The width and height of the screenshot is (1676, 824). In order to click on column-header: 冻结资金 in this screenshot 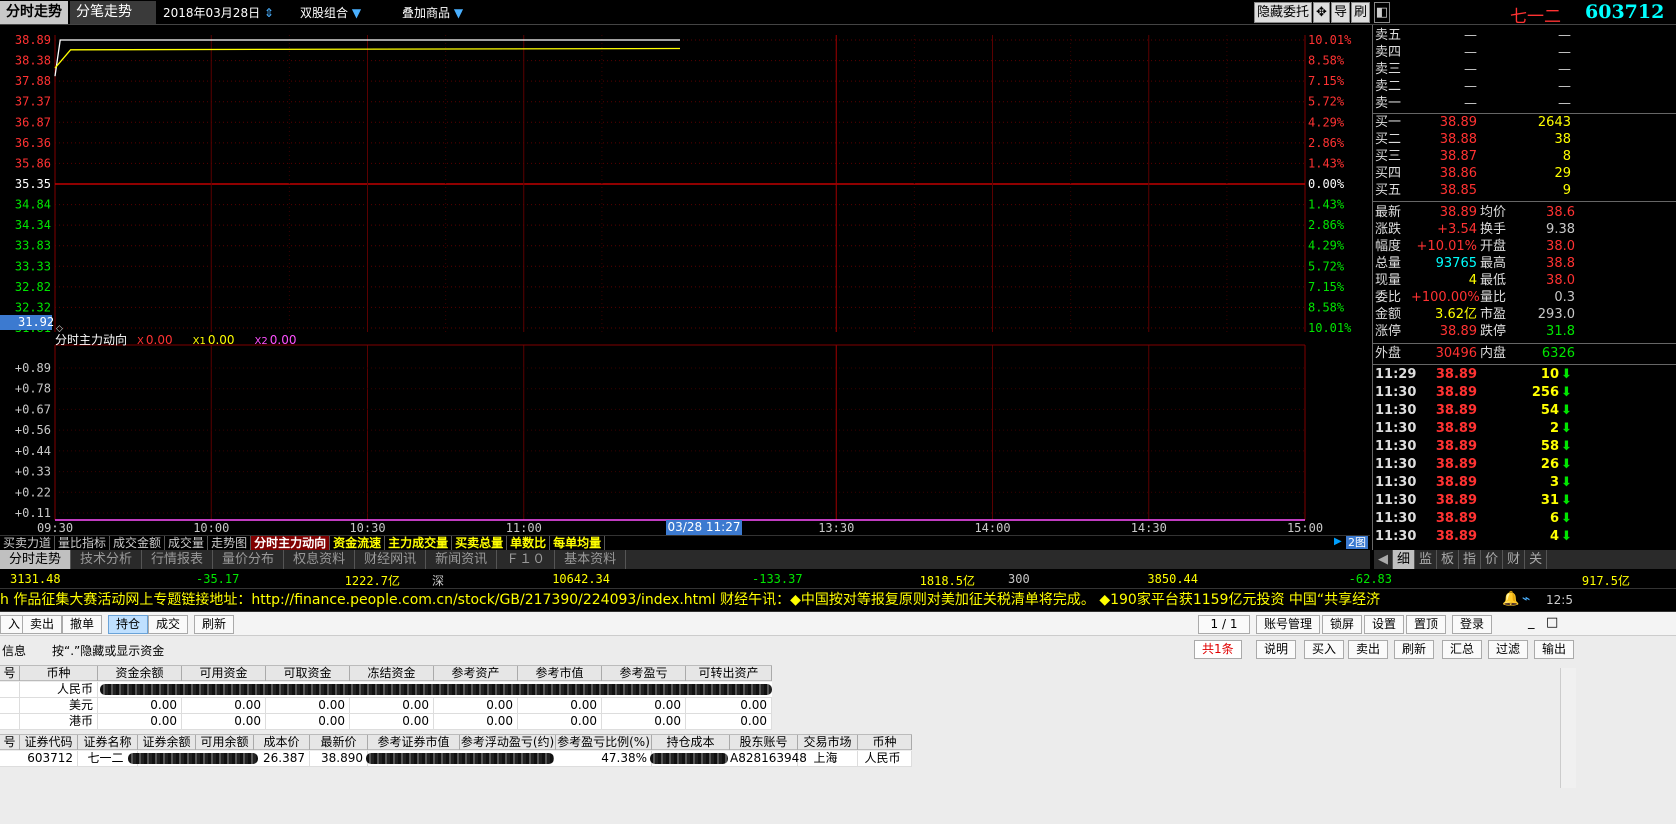, I will do `click(392, 673)`.